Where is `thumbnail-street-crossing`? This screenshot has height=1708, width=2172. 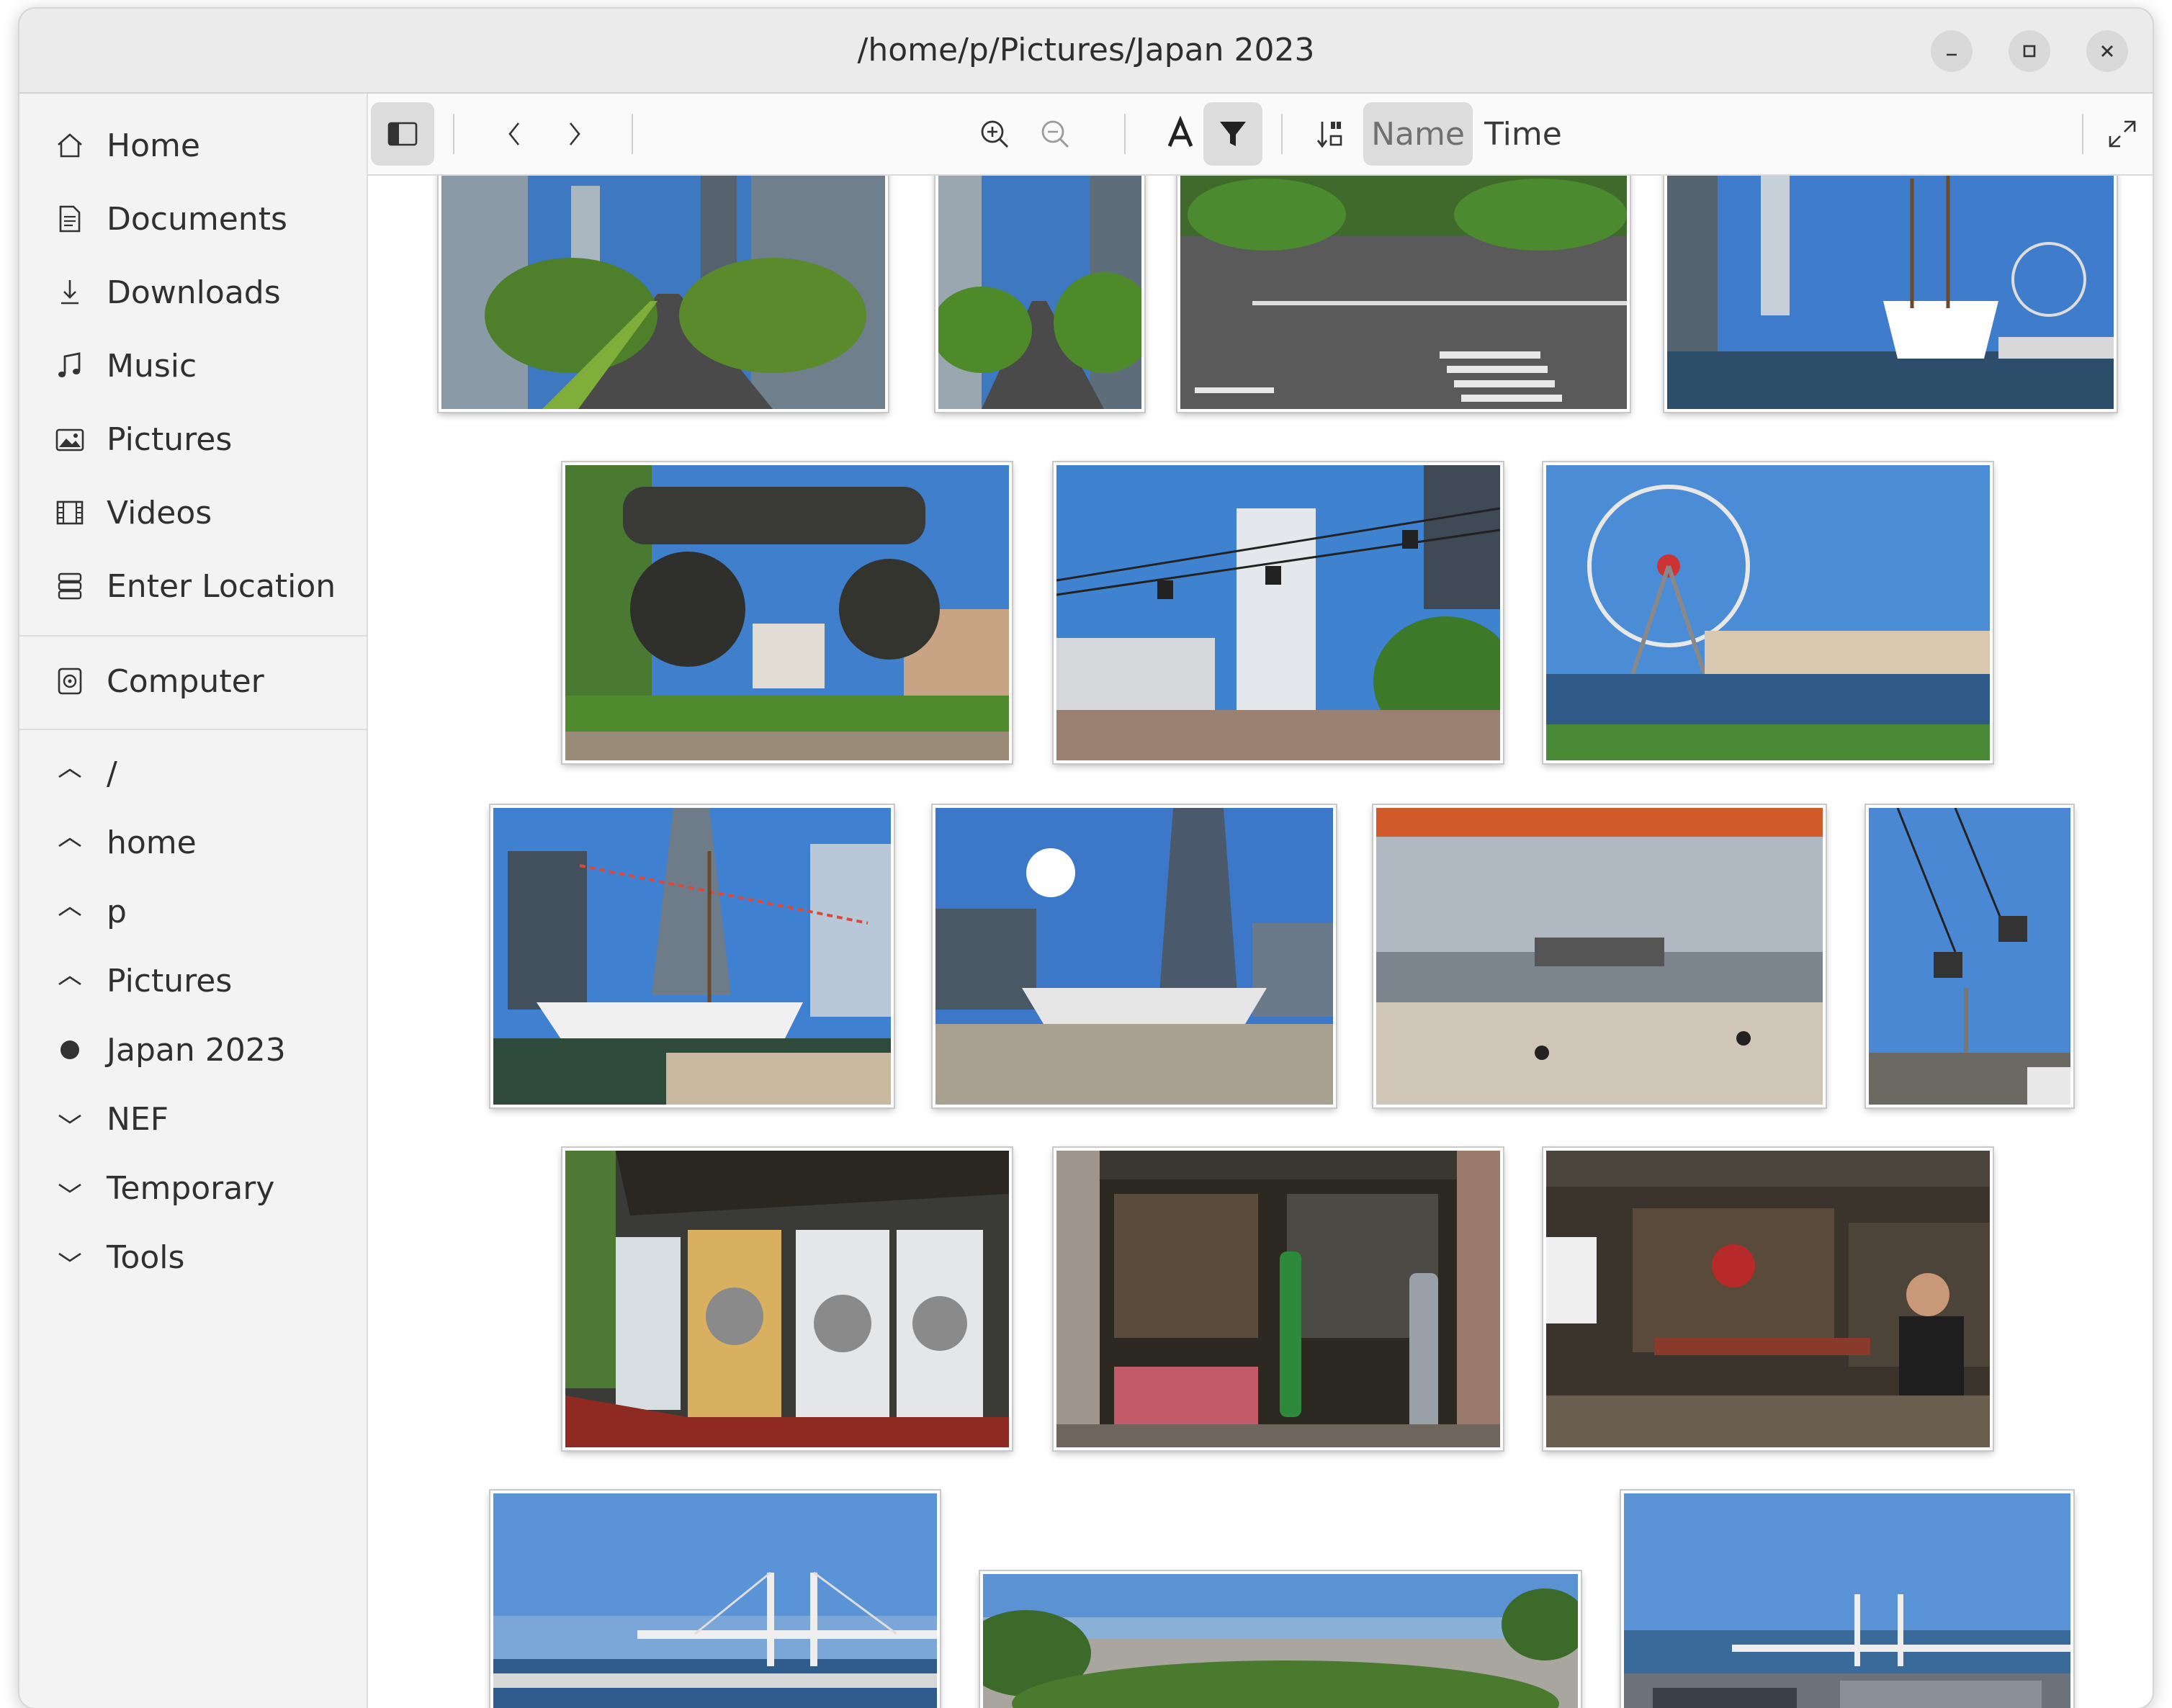
thumbnail-street-crossing is located at coordinates (1403, 294).